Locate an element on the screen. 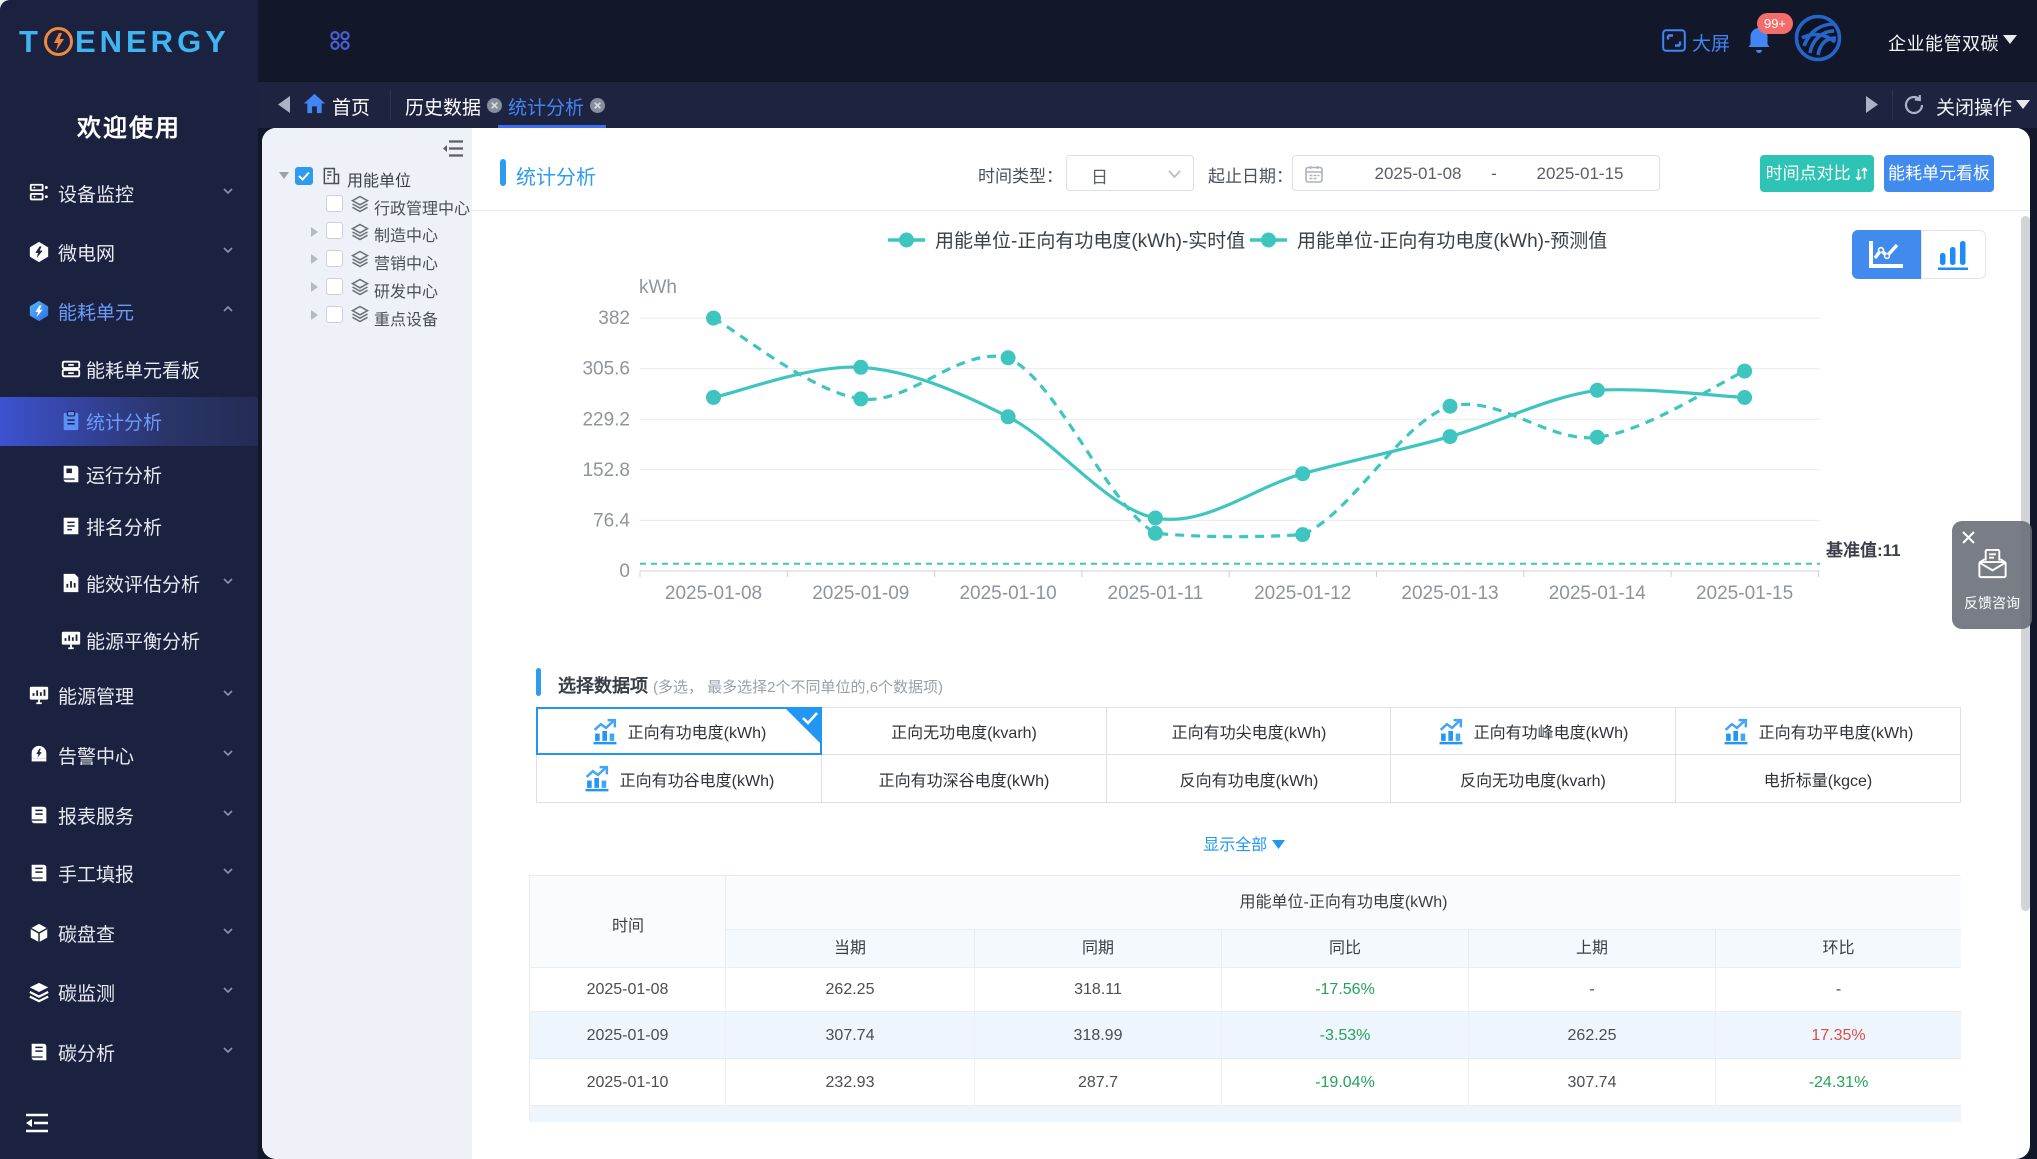  svg-text: 76.4 is located at coordinates (611, 520).